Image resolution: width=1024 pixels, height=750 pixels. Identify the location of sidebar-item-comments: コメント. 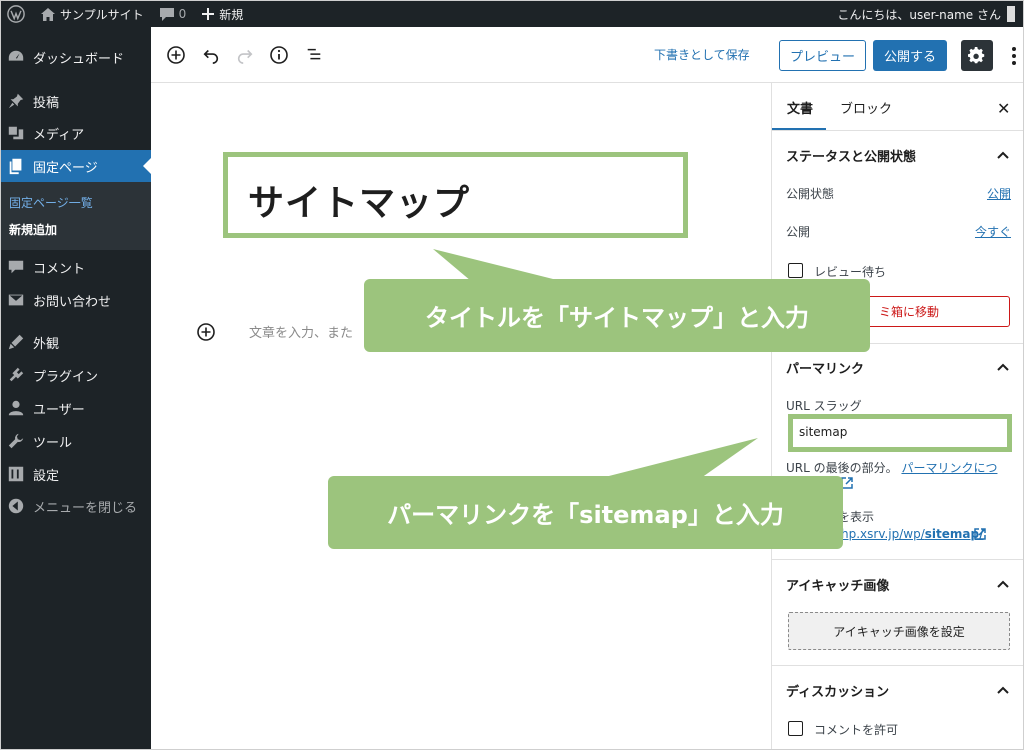
(76, 267).